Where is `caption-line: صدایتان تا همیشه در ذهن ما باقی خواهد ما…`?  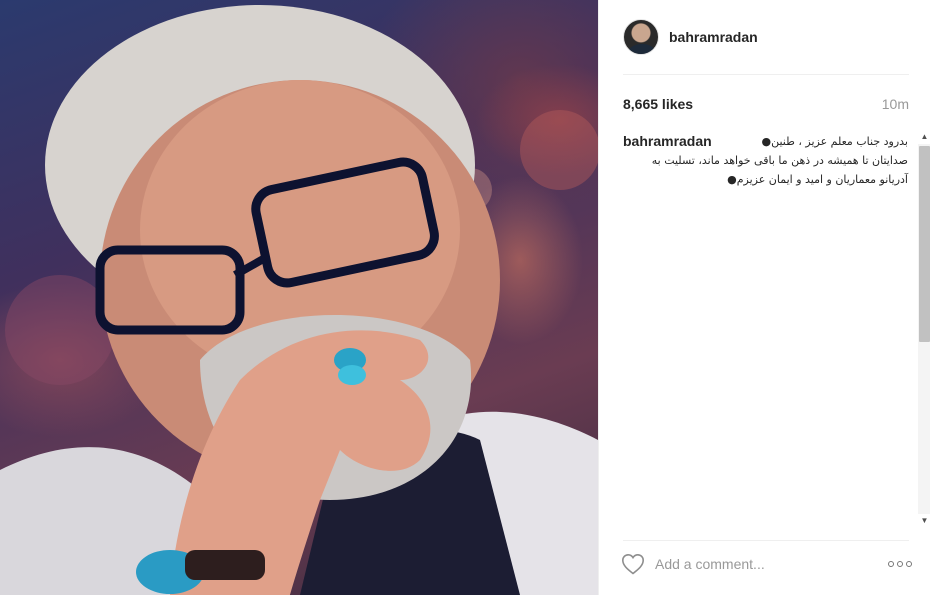 caption-line: صدایتان تا همیشه در ذهن ما باقی خواهد ما… is located at coordinates (779, 160).